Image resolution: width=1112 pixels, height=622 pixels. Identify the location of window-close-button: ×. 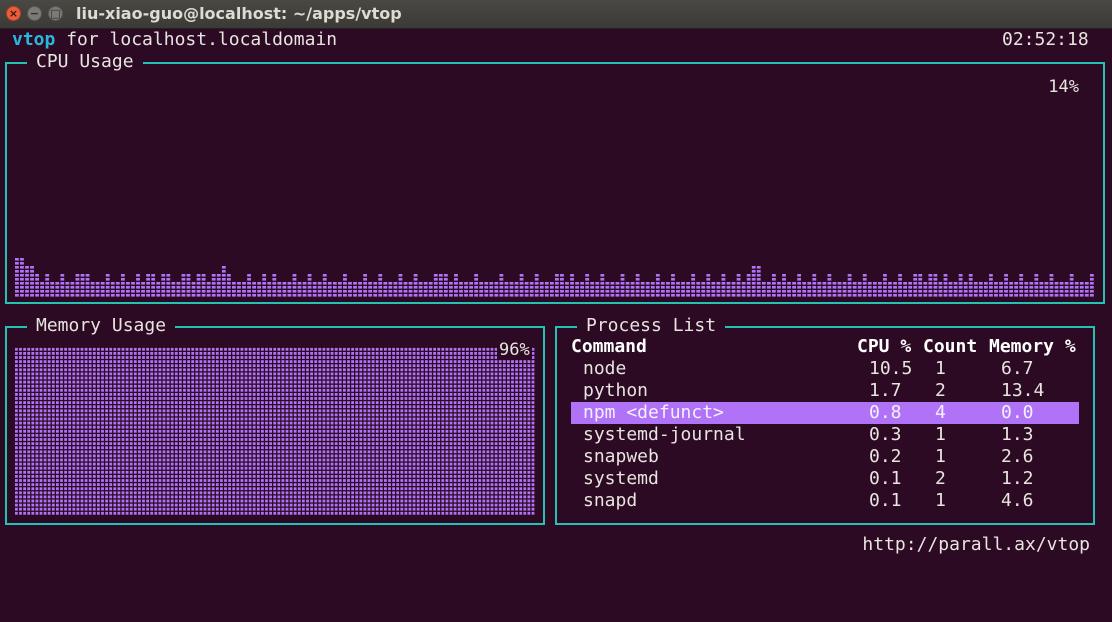
(13, 13).